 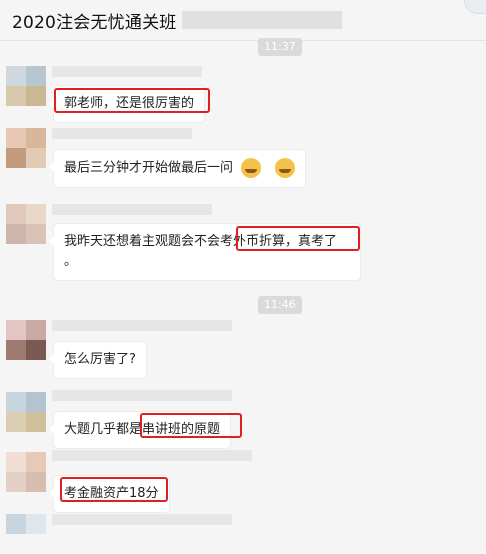 I want to click on chat-header: 2020注会无忧通关班, so click(x=243, y=20).